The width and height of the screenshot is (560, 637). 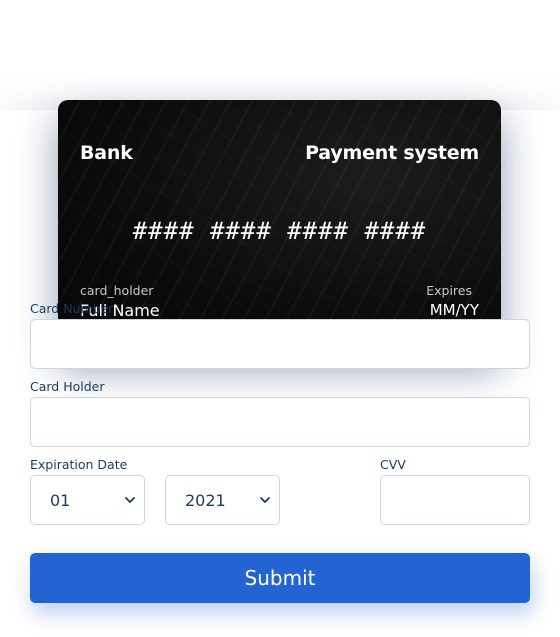 What do you see at coordinates (106, 153) in the screenshot?
I see `card-bank-name: Bank` at bounding box center [106, 153].